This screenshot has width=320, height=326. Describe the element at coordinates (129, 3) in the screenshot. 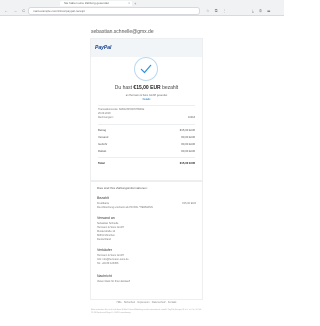

I see `close-icon: ×` at that location.